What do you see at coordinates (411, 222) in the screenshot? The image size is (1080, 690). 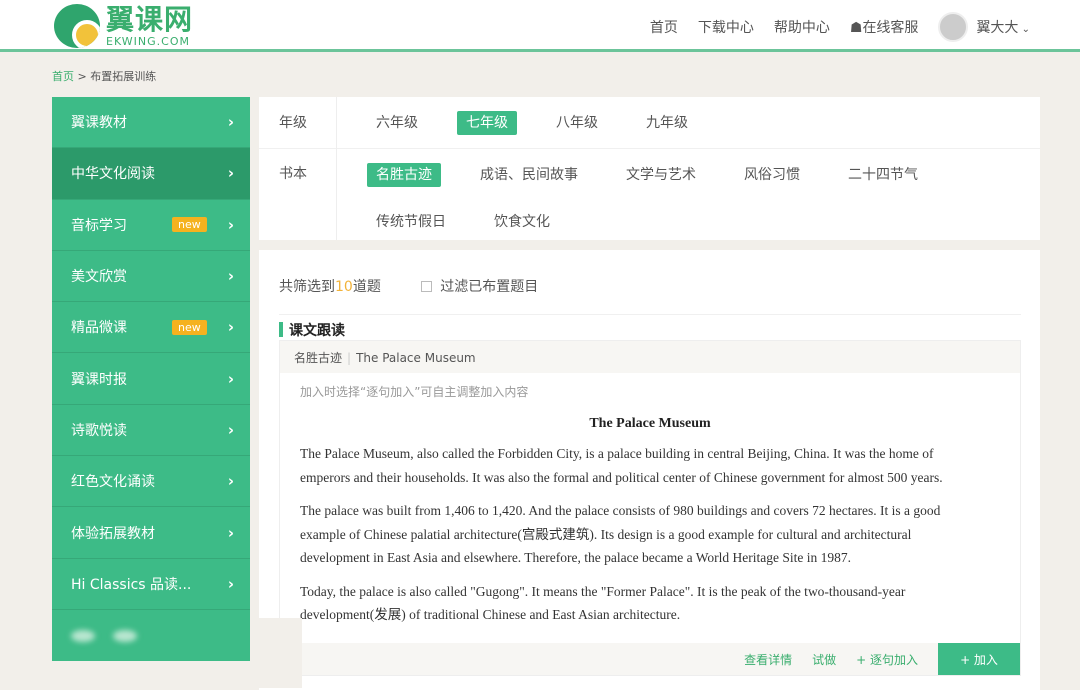 I see `book-option: 传统节假日` at bounding box center [411, 222].